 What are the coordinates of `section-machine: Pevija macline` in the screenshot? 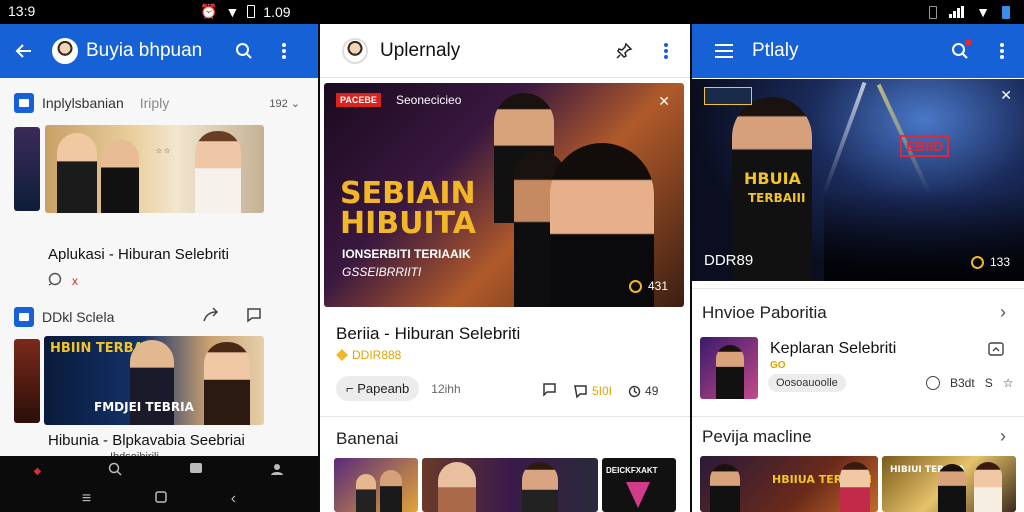 It's located at (757, 436).